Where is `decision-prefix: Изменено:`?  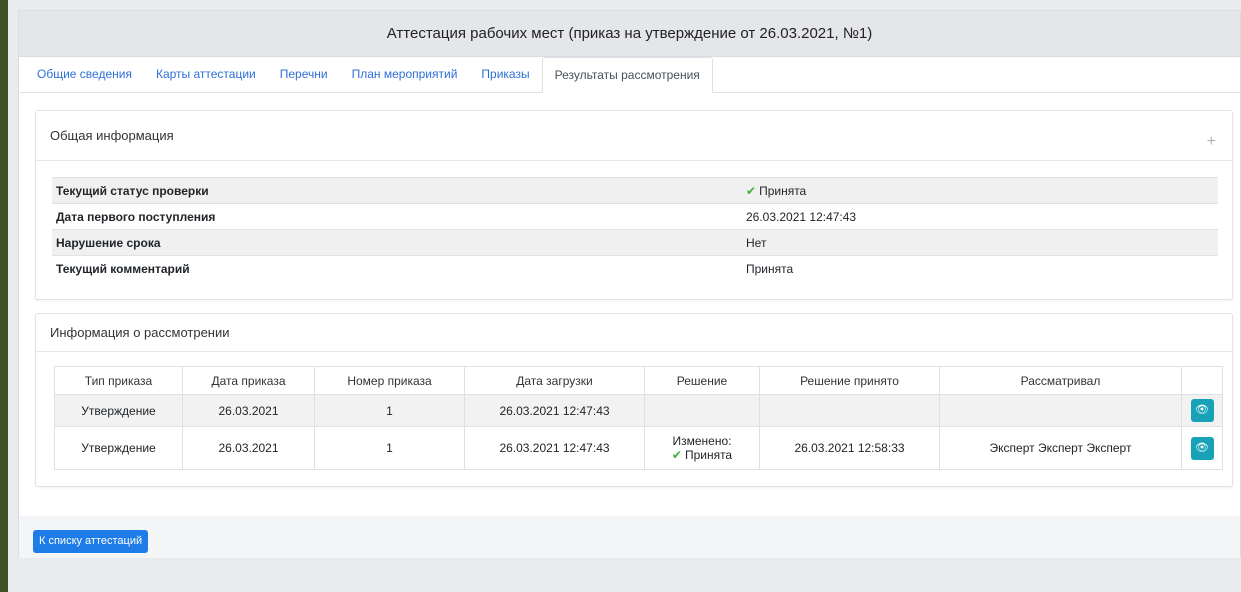
decision-prefix: Изменено: is located at coordinates (702, 441).